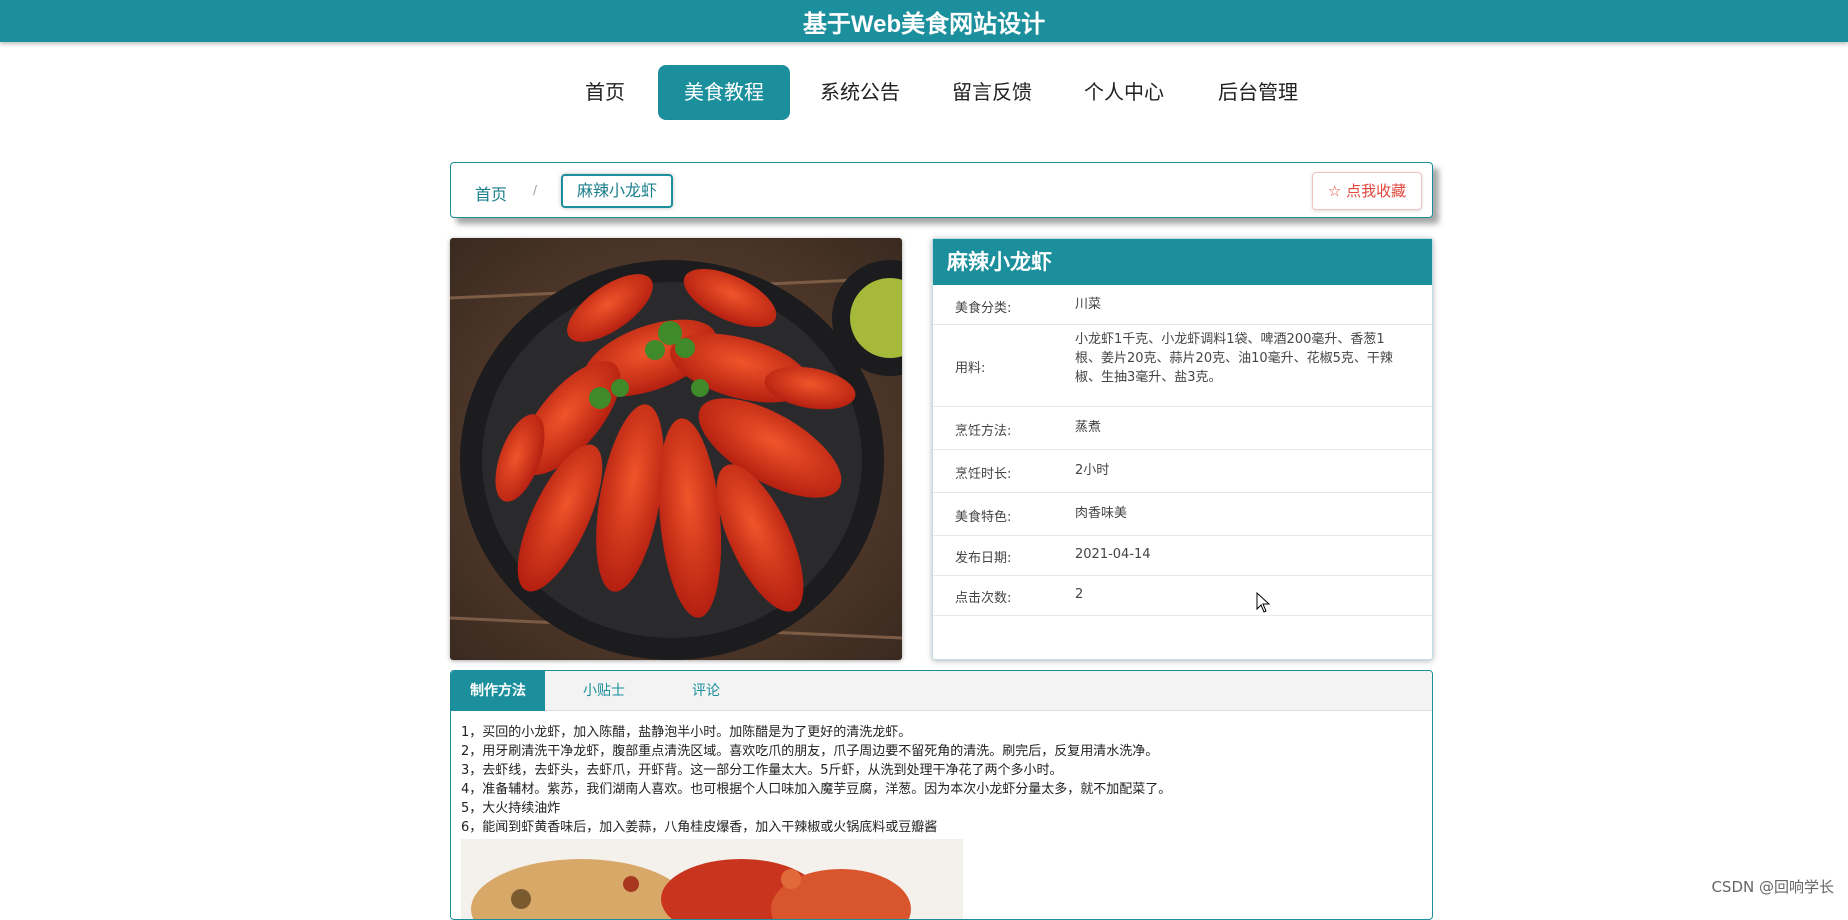 The width and height of the screenshot is (1848, 920). I want to click on detail-value: 2021-04-14, so click(1113, 554).